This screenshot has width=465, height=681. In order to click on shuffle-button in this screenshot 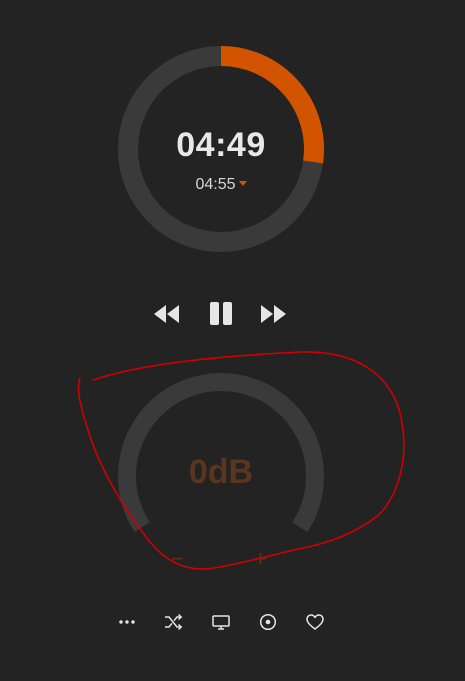, I will do `click(173, 622)`.